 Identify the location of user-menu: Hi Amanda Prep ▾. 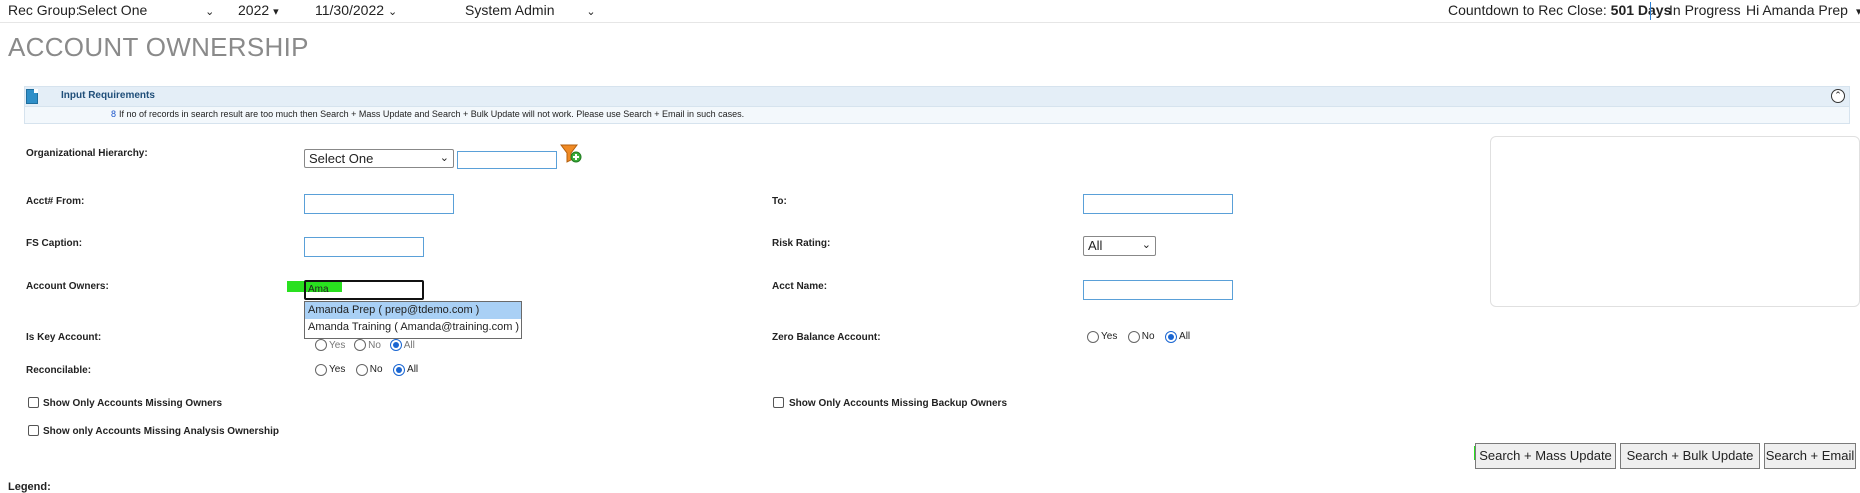
(1803, 10).